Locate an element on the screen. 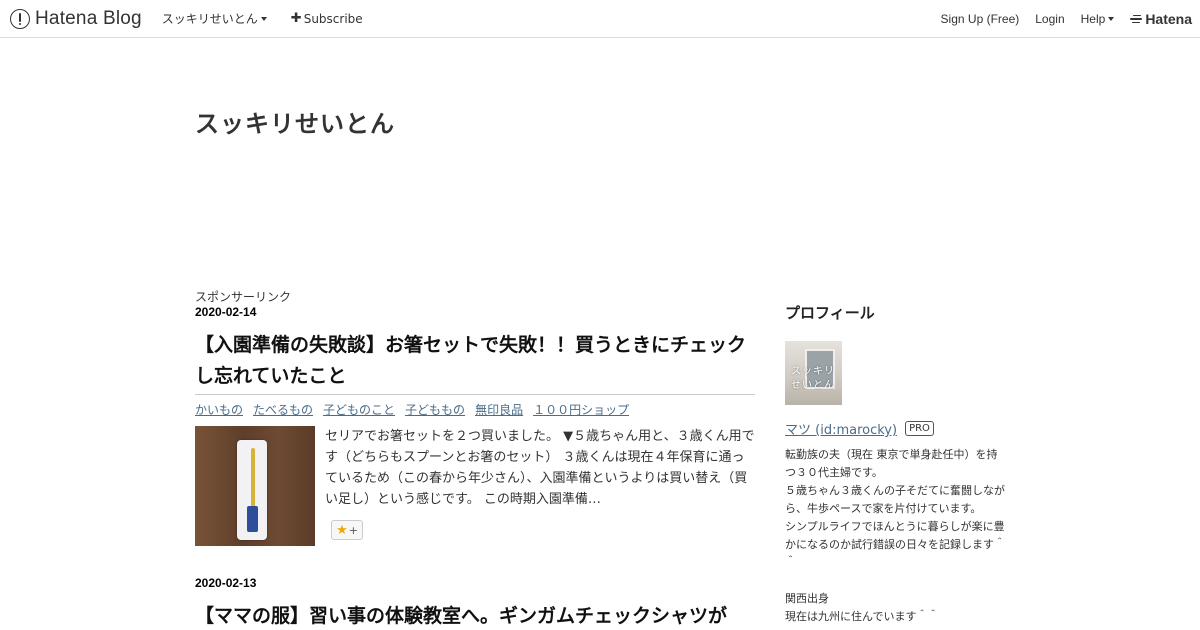 This screenshot has height=630, width=1200. logo-text: Hatena Blog is located at coordinates (88, 18).